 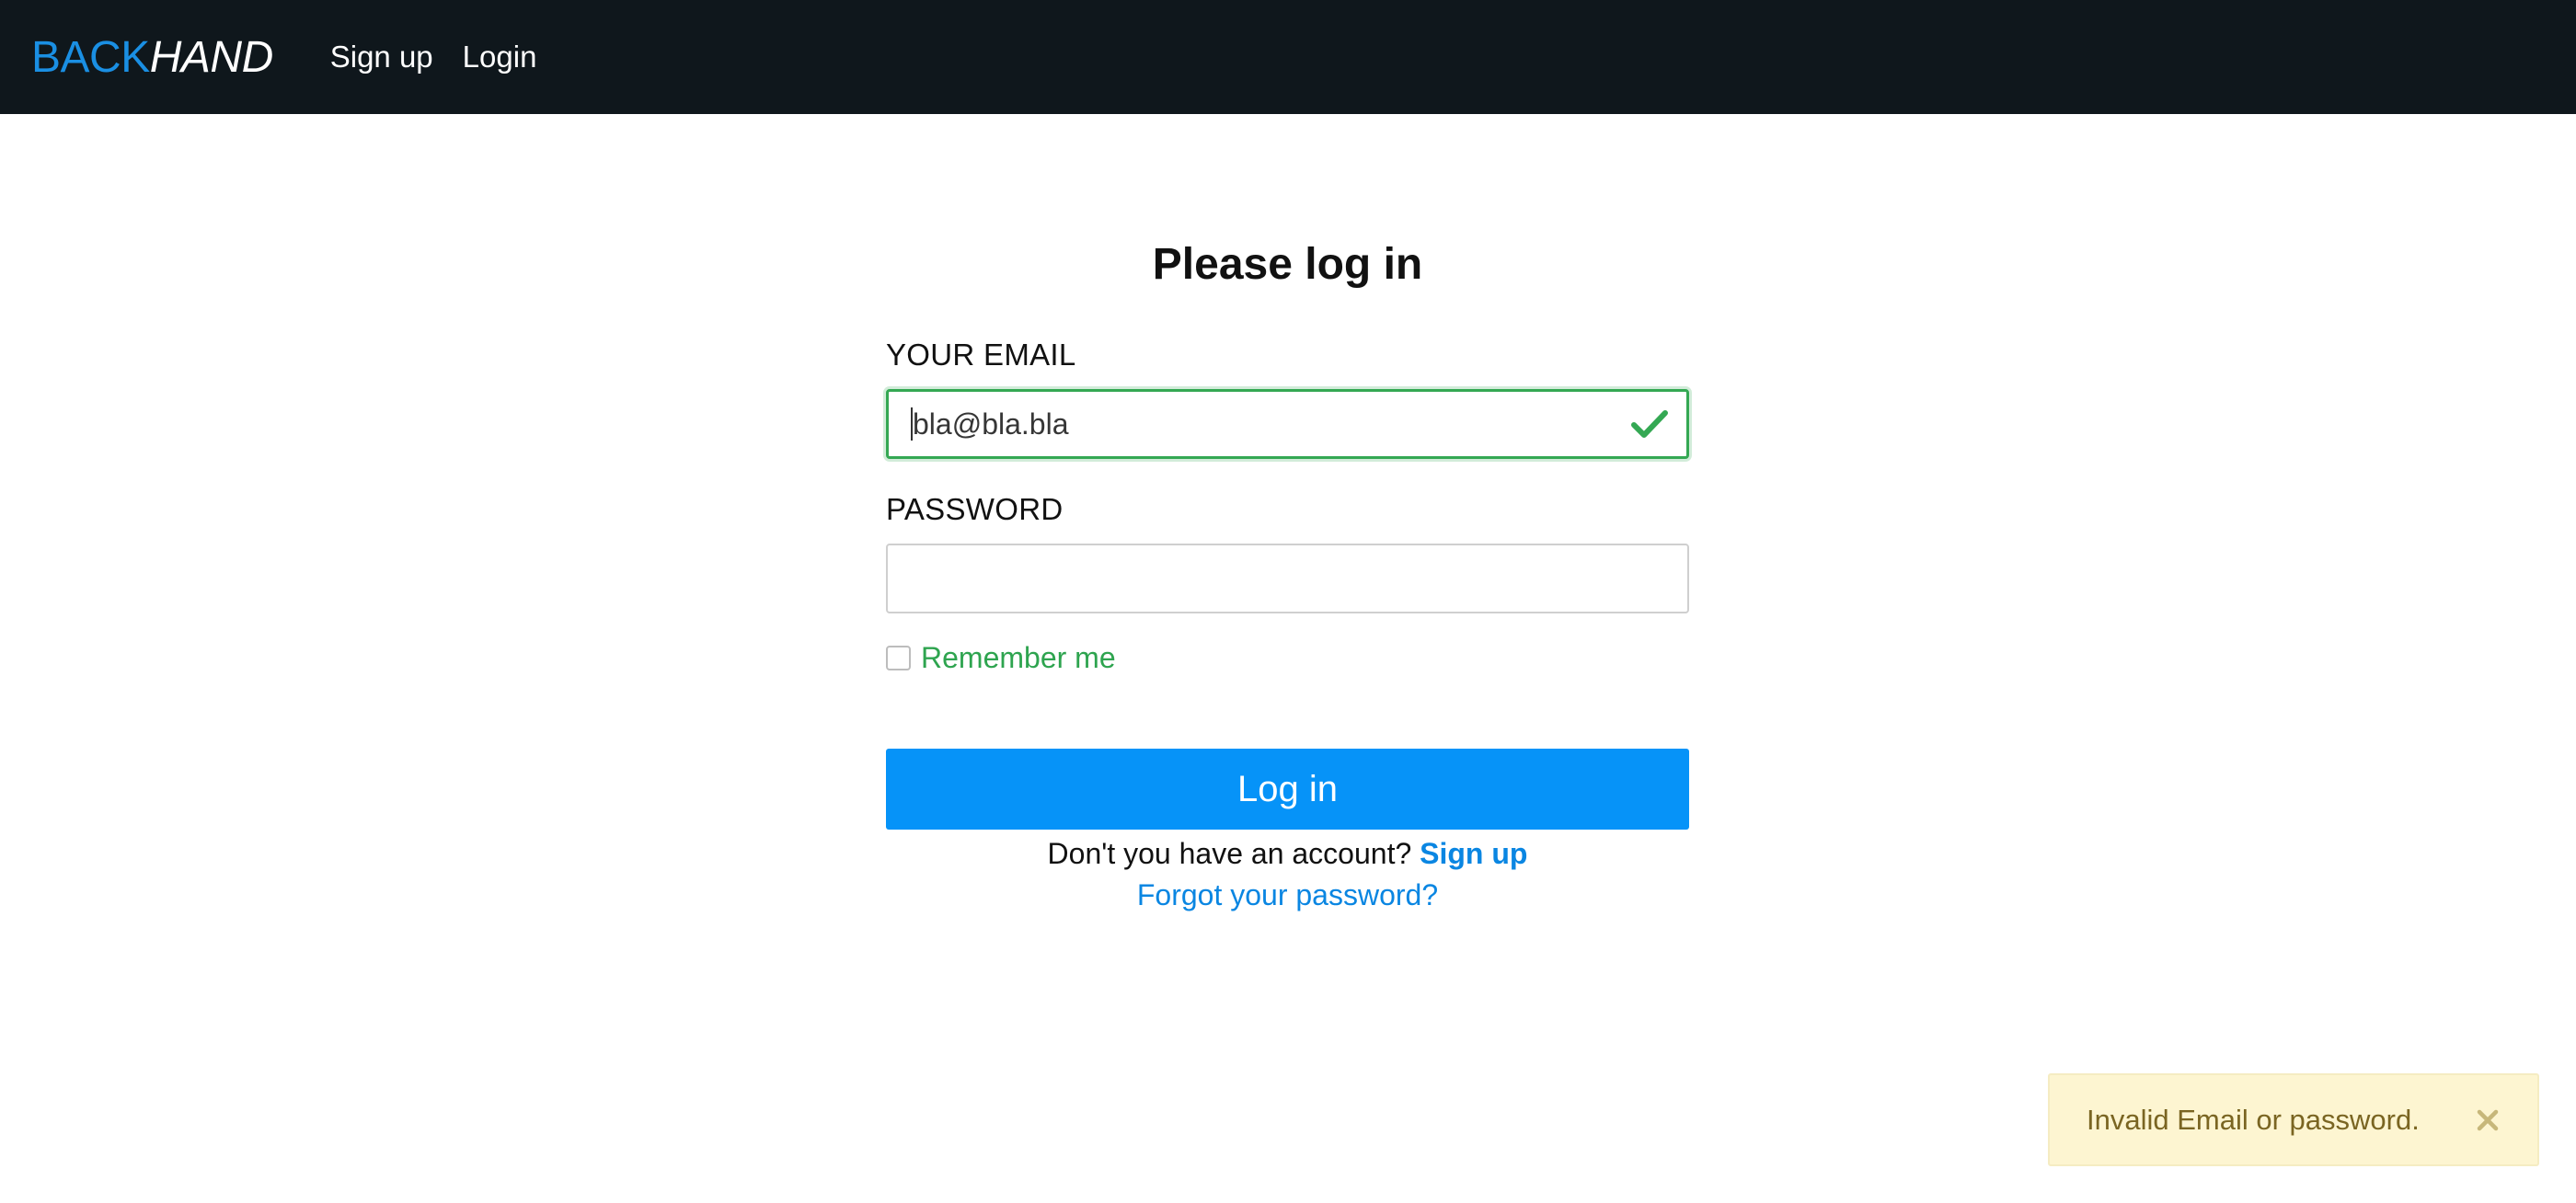 What do you see at coordinates (1649, 424) in the screenshot?
I see `check-icon` at bounding box center [1649, 424].